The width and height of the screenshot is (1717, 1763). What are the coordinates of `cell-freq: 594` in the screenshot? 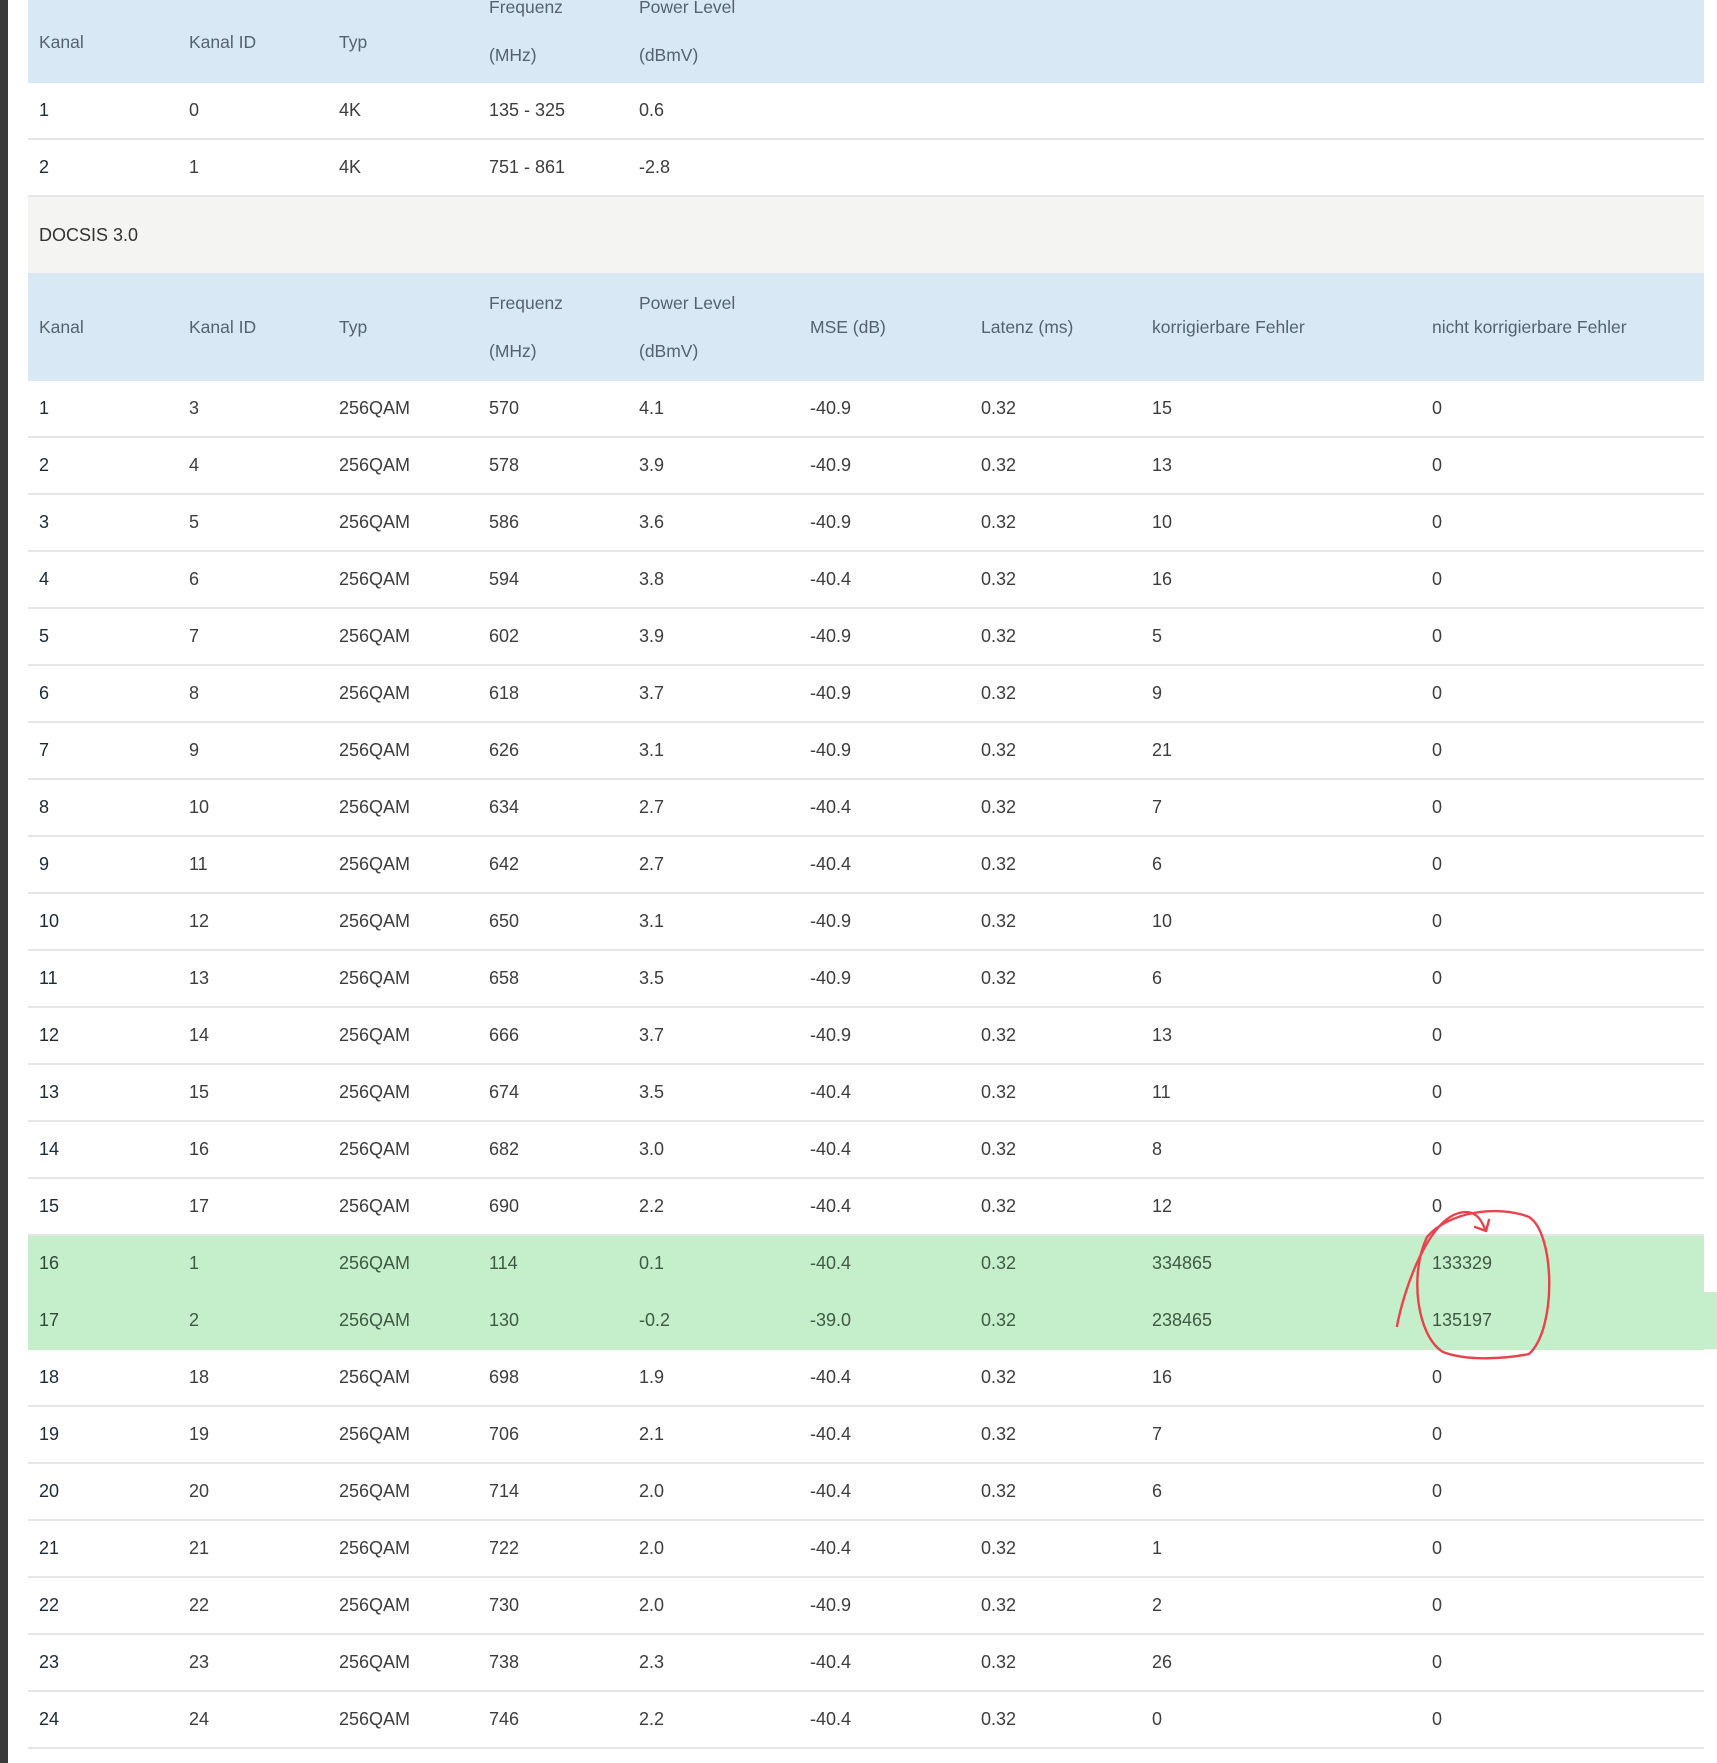 It's located at (553, 580).